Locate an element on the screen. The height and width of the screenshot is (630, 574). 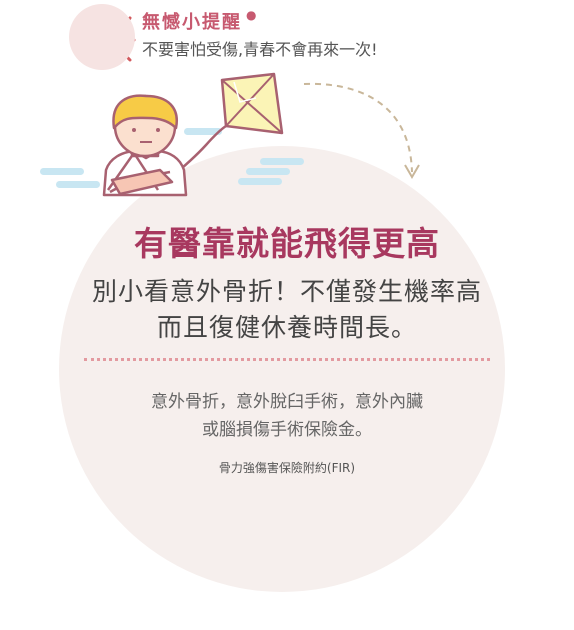
headline: 有醫靠就能飛得更高 is located at coordinates (287, 243).